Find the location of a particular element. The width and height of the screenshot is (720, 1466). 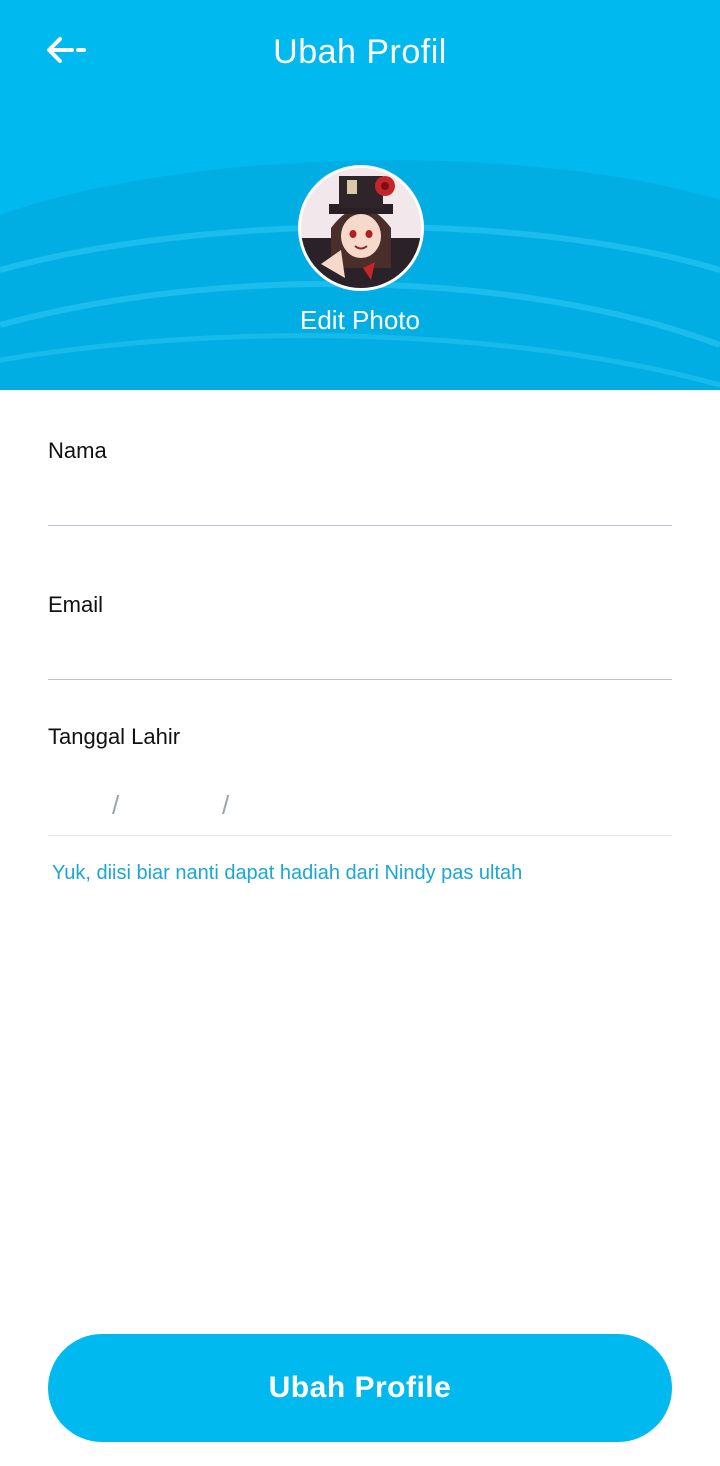

dob-field-group: Tanggal Lahir / / is located at coordinates (360, 779).